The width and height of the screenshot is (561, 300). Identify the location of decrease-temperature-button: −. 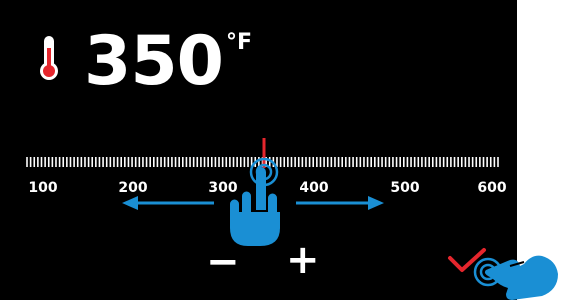
(223, 262).